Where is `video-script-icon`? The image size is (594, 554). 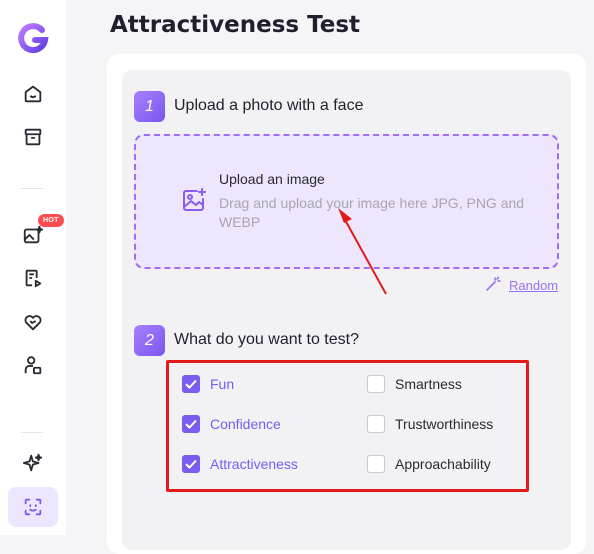
video-script-icon is located at coordinates (33, 278).